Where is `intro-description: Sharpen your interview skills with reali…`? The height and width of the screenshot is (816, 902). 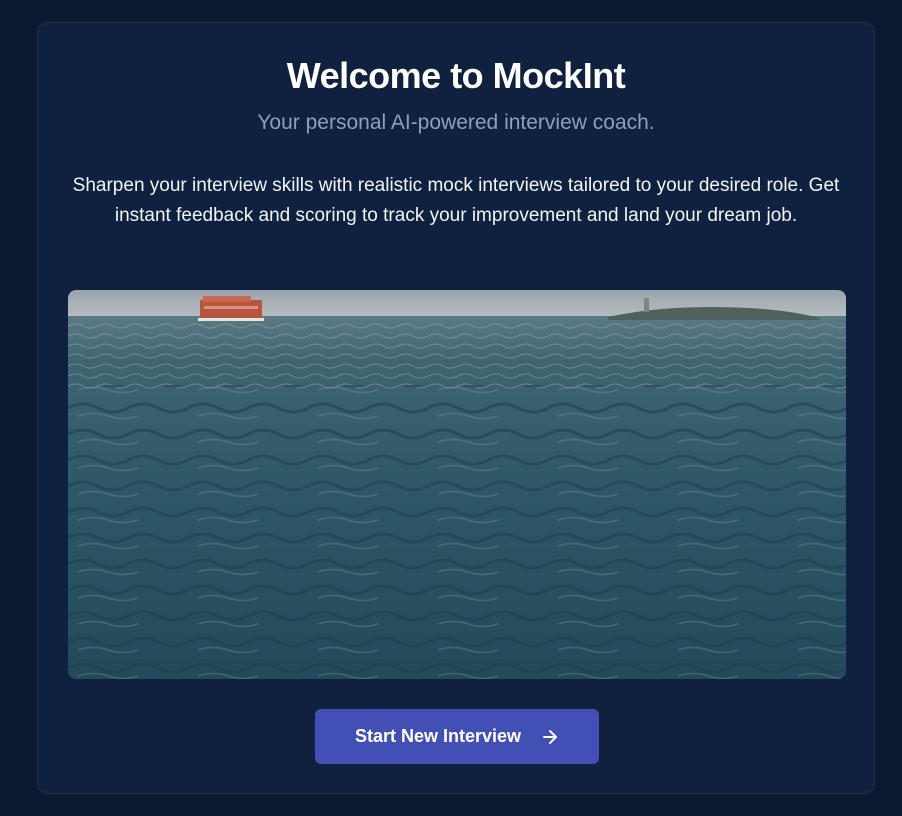
intro-description: Sharpen your interview skills with reali… is located at coordinates (456, 200).